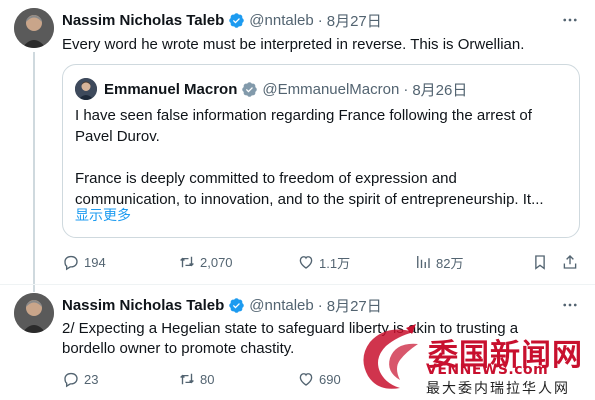 This screenshot has height=400, width=595. I want to click on quoted-tweet-timestamp: 8月26日, so click(439, 89).